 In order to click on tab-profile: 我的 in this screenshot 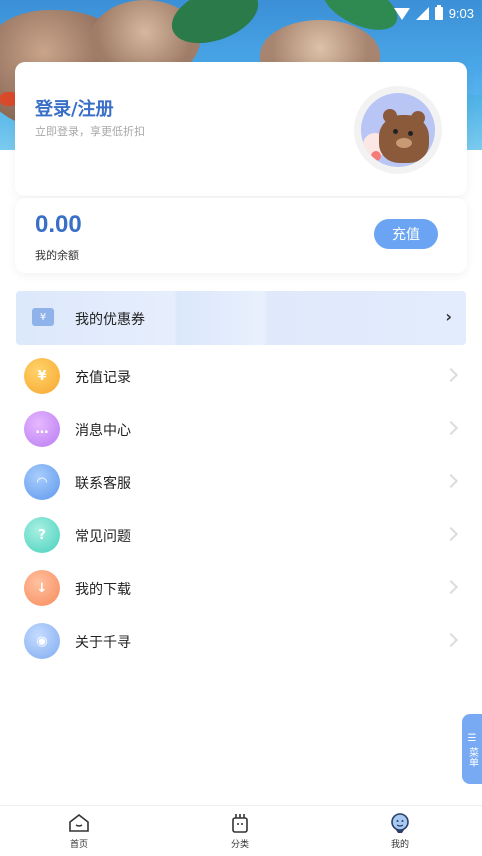, I will do `click(400, 834)`.